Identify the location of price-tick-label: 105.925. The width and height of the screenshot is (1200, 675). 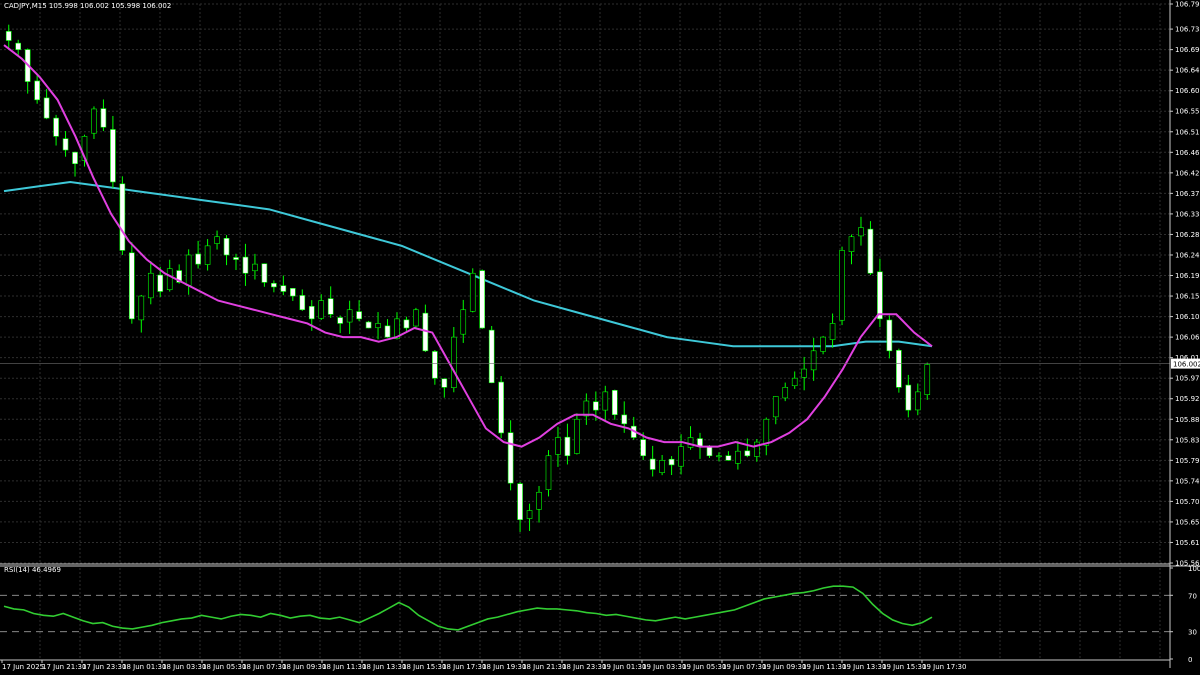
(1187, 399).